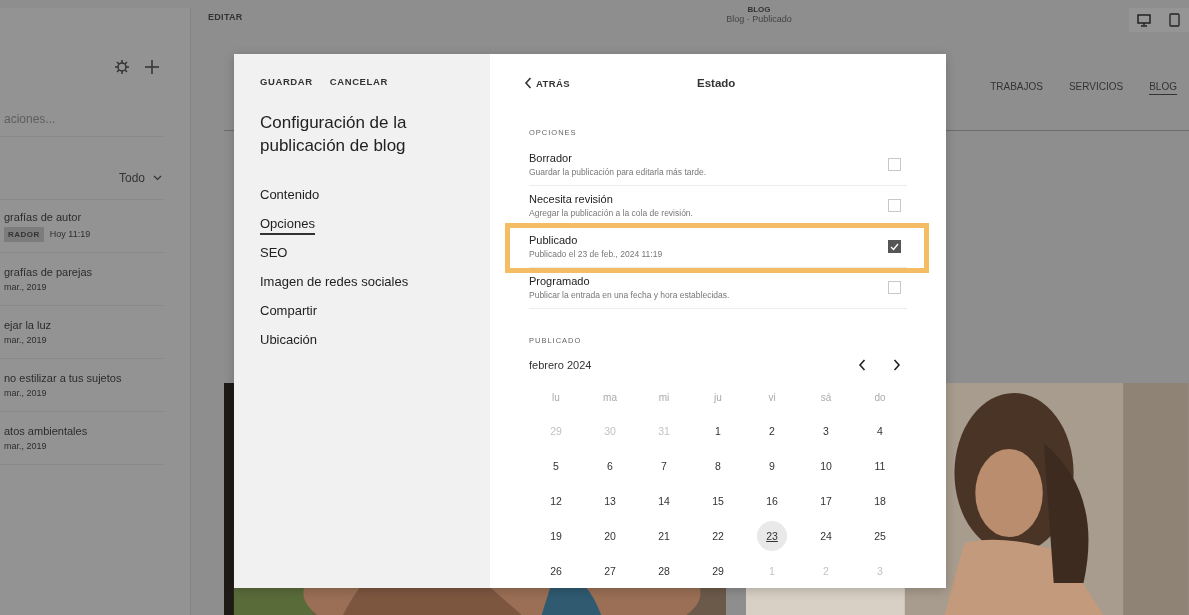 The width and height of the screenshot is (1189, 615). Describe the element at coordinates (772, 430) in the screenshot. I see `calendar-day: 2` at that location.